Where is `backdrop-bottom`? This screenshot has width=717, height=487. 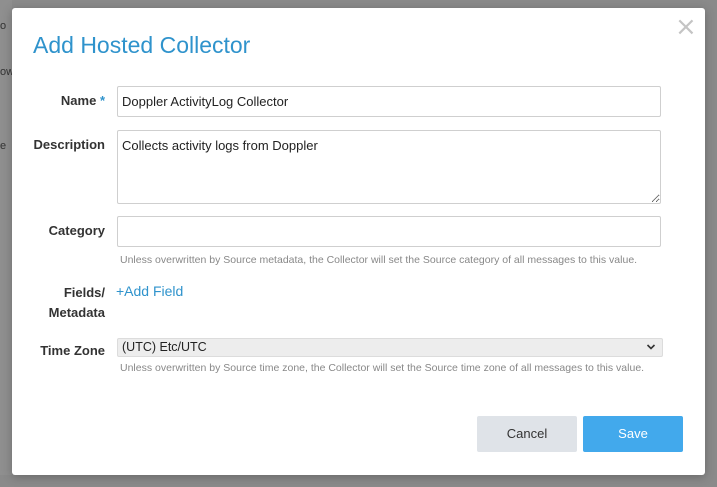
backdrop-bottom is located at coordinates (358, 481).